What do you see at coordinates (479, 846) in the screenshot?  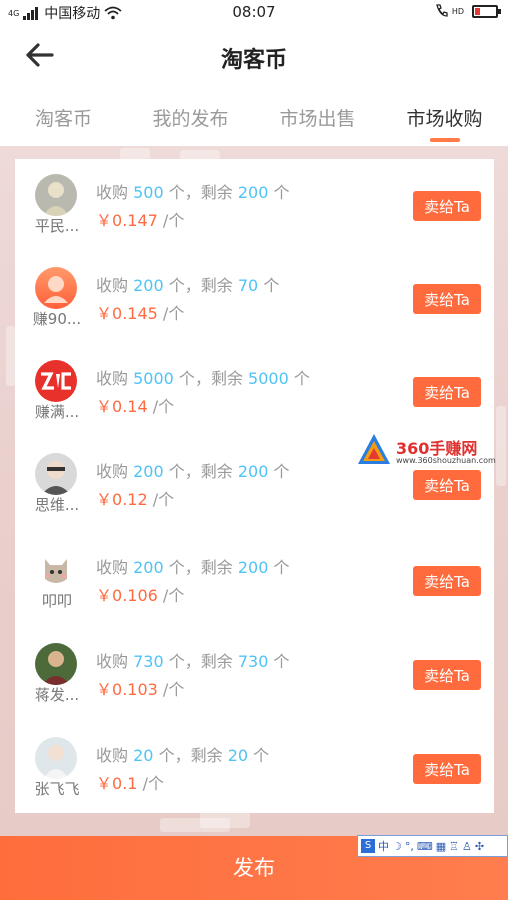 I see `settings-icon: ✣` at bounding box center [479, 846].